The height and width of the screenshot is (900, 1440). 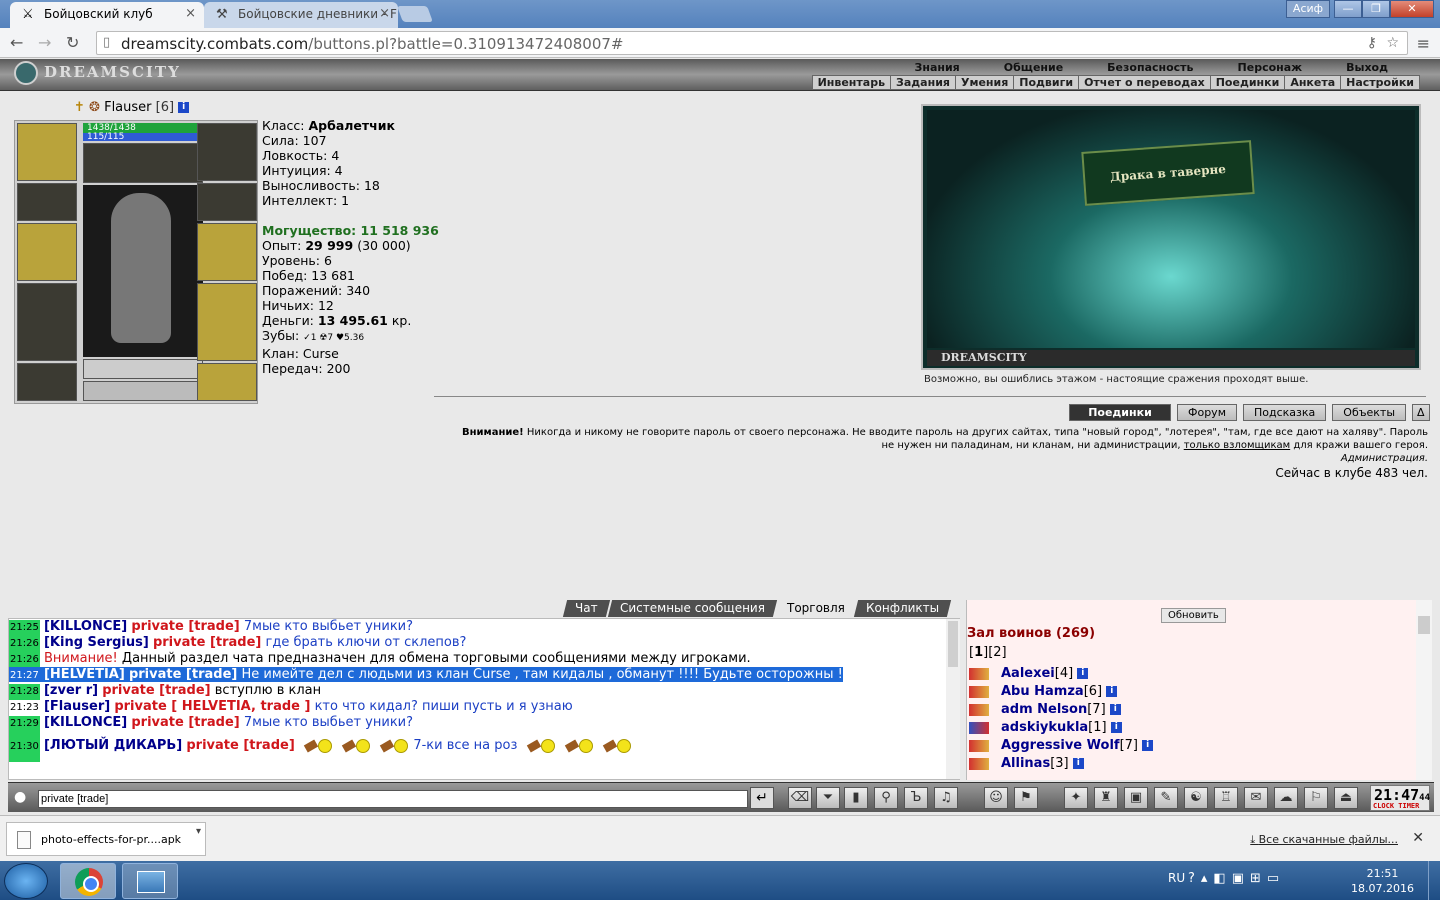 I want to click on submenu-quests: Задания, so click(x=923, y=82).